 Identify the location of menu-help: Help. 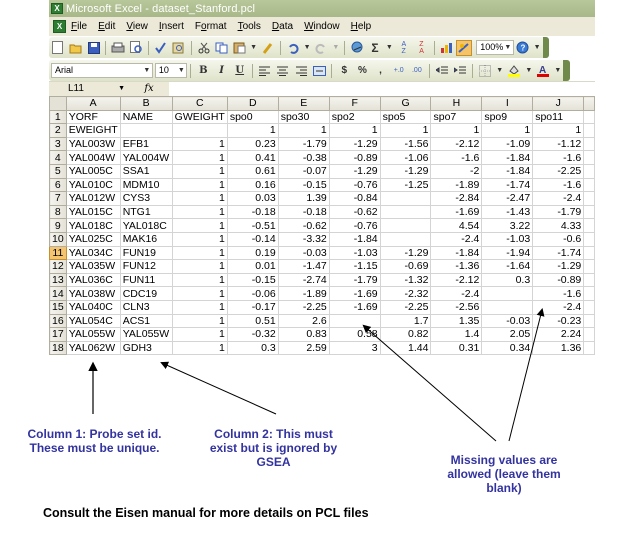
(361, 26).